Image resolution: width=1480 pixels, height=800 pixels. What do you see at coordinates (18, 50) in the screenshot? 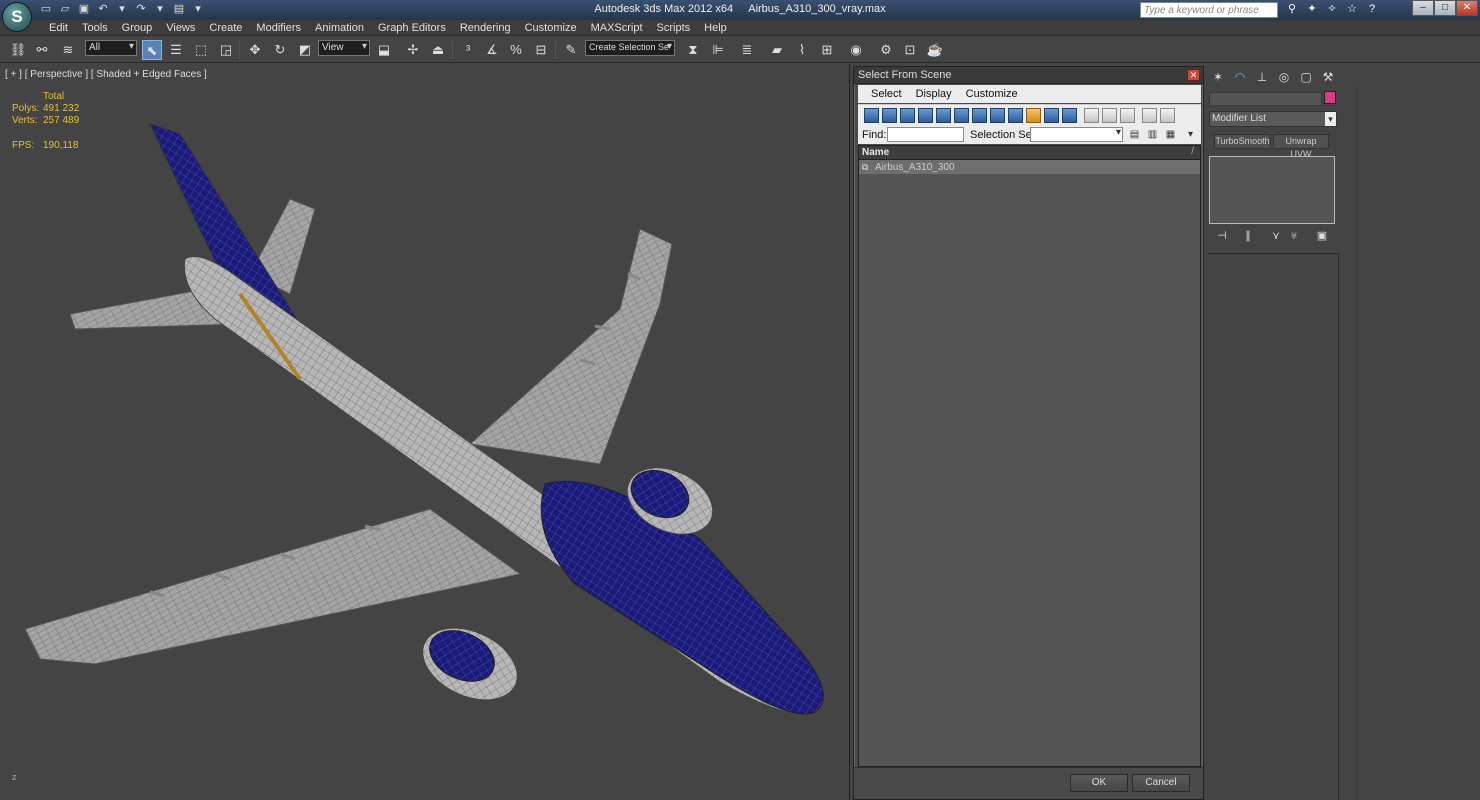
I see `link-icon: ⛓` at bounding box center [18, 50].